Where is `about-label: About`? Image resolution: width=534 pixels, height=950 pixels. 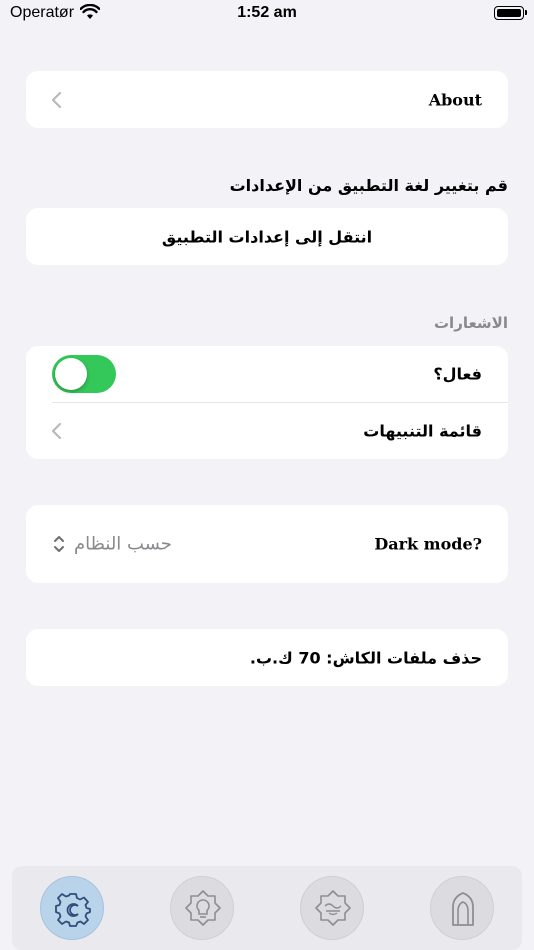
about-label: About is located at coordinates (455, 99).